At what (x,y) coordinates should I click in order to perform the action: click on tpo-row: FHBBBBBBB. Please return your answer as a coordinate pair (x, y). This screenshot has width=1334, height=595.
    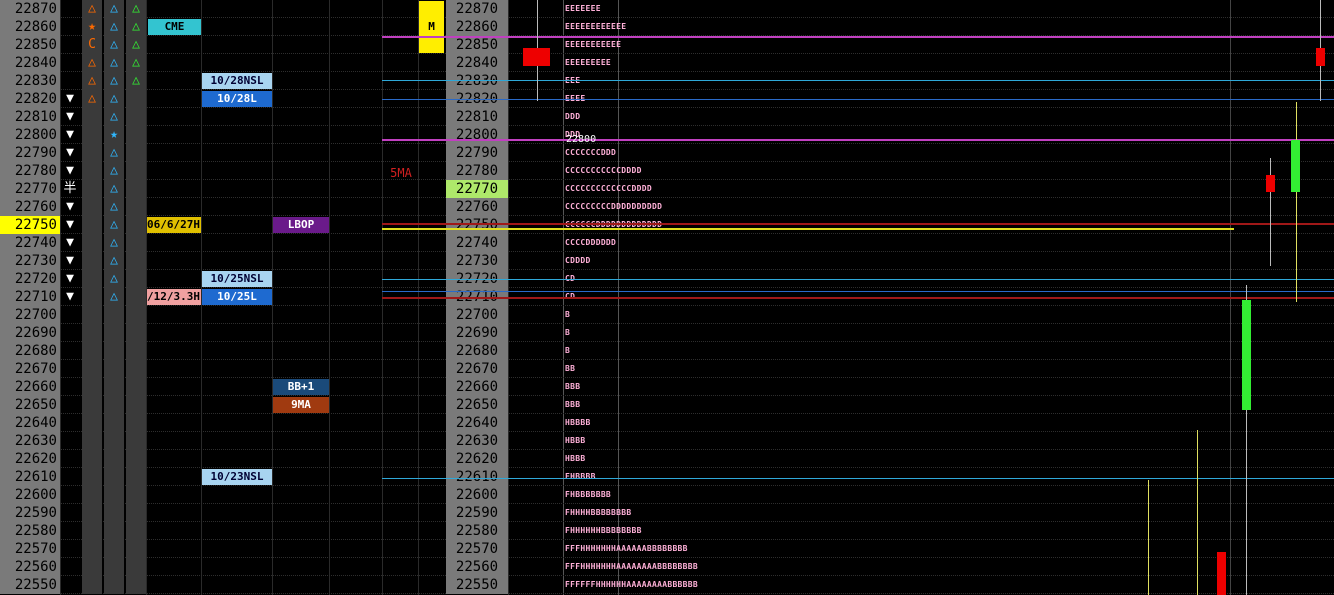
    Looking at the image, I should click on (588, 494).